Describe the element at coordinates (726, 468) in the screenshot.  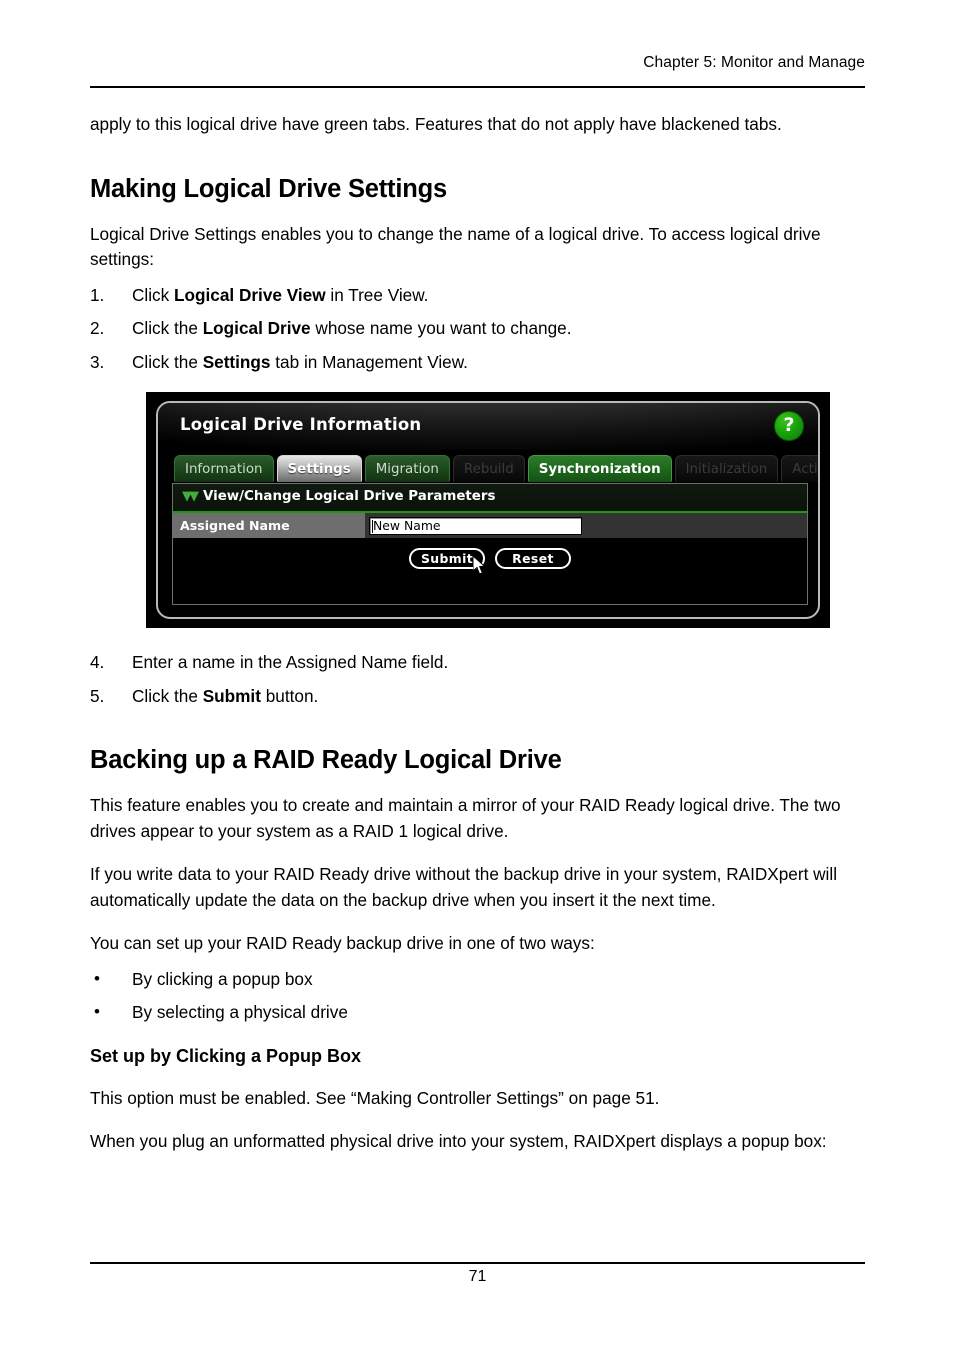
I see `tab-initialization: Initialization` at that location.